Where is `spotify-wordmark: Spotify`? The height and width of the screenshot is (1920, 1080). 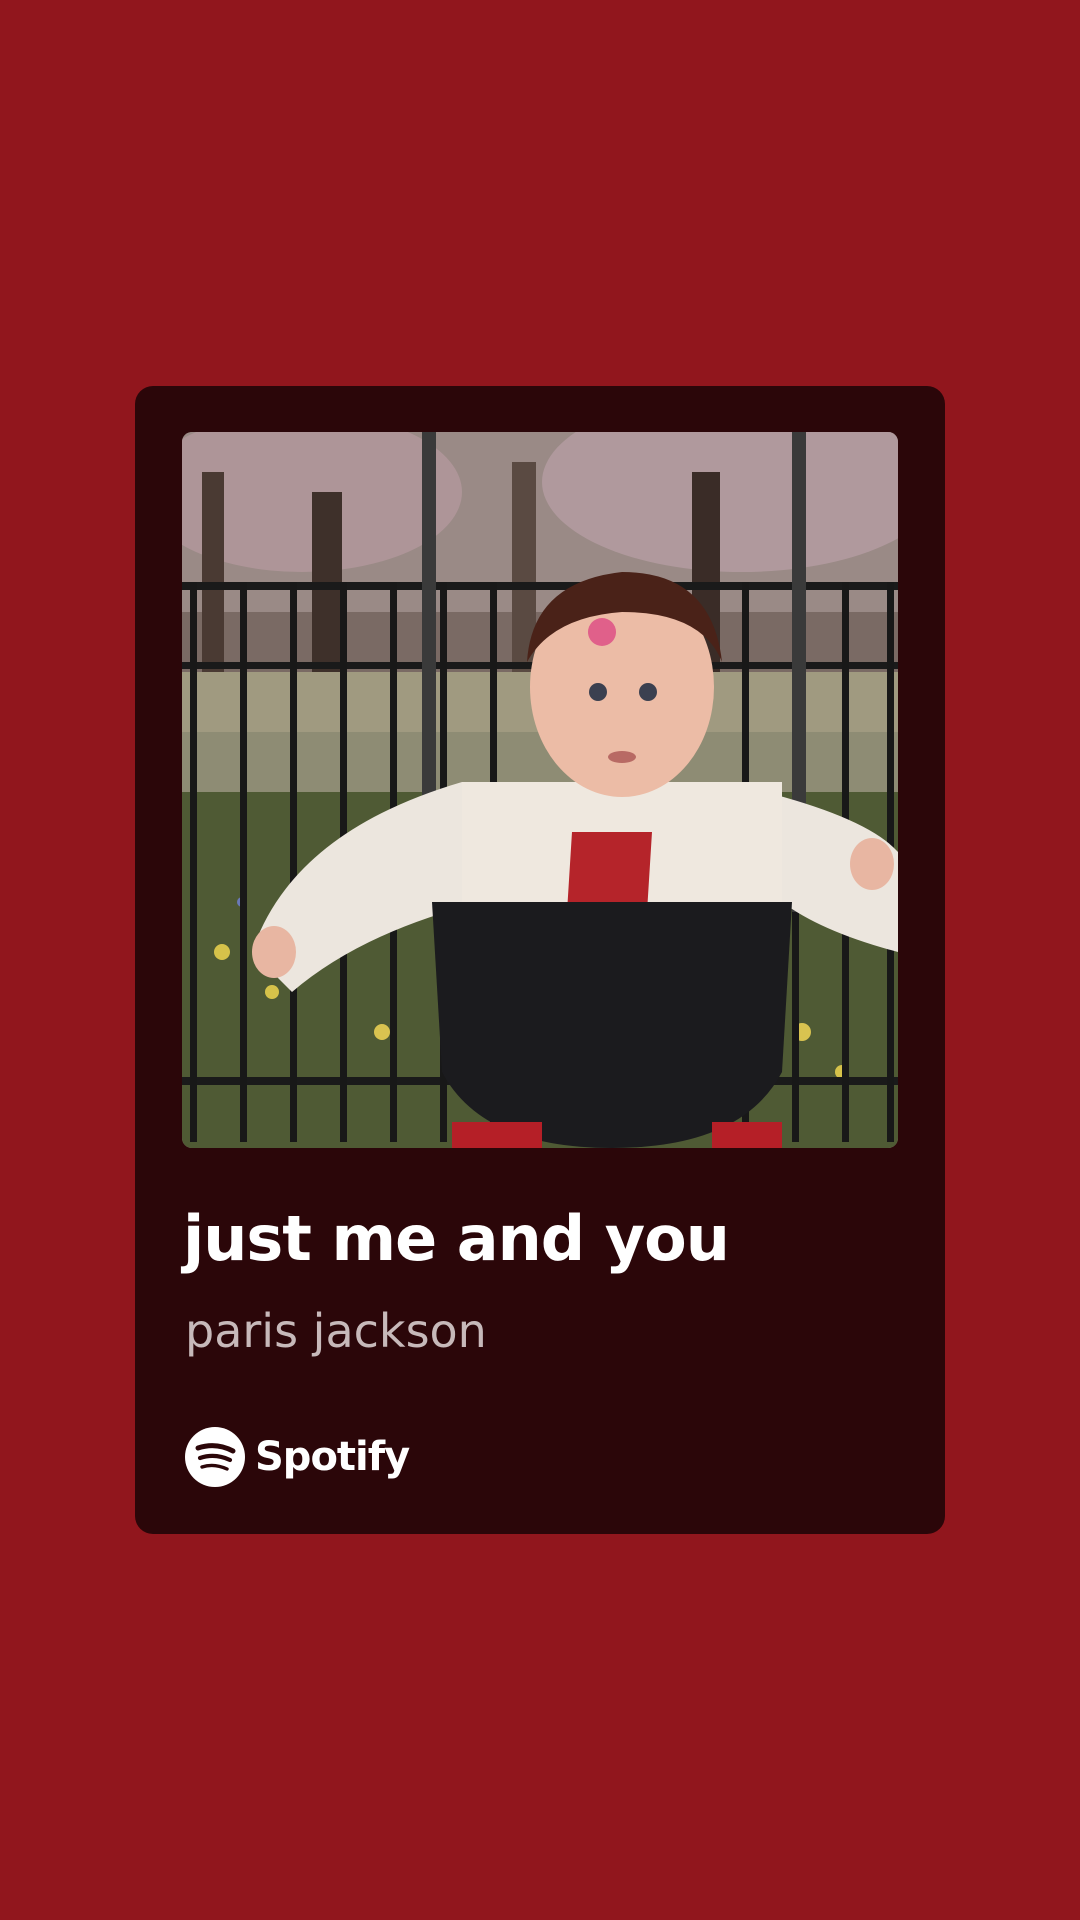 spotify-wordmark: Spotify is located at coordinates (332, 1457).